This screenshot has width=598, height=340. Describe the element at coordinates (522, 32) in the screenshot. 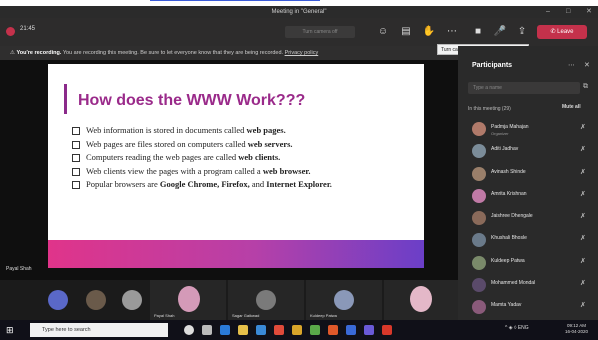

I see `share-icon: ⇪` at that location.